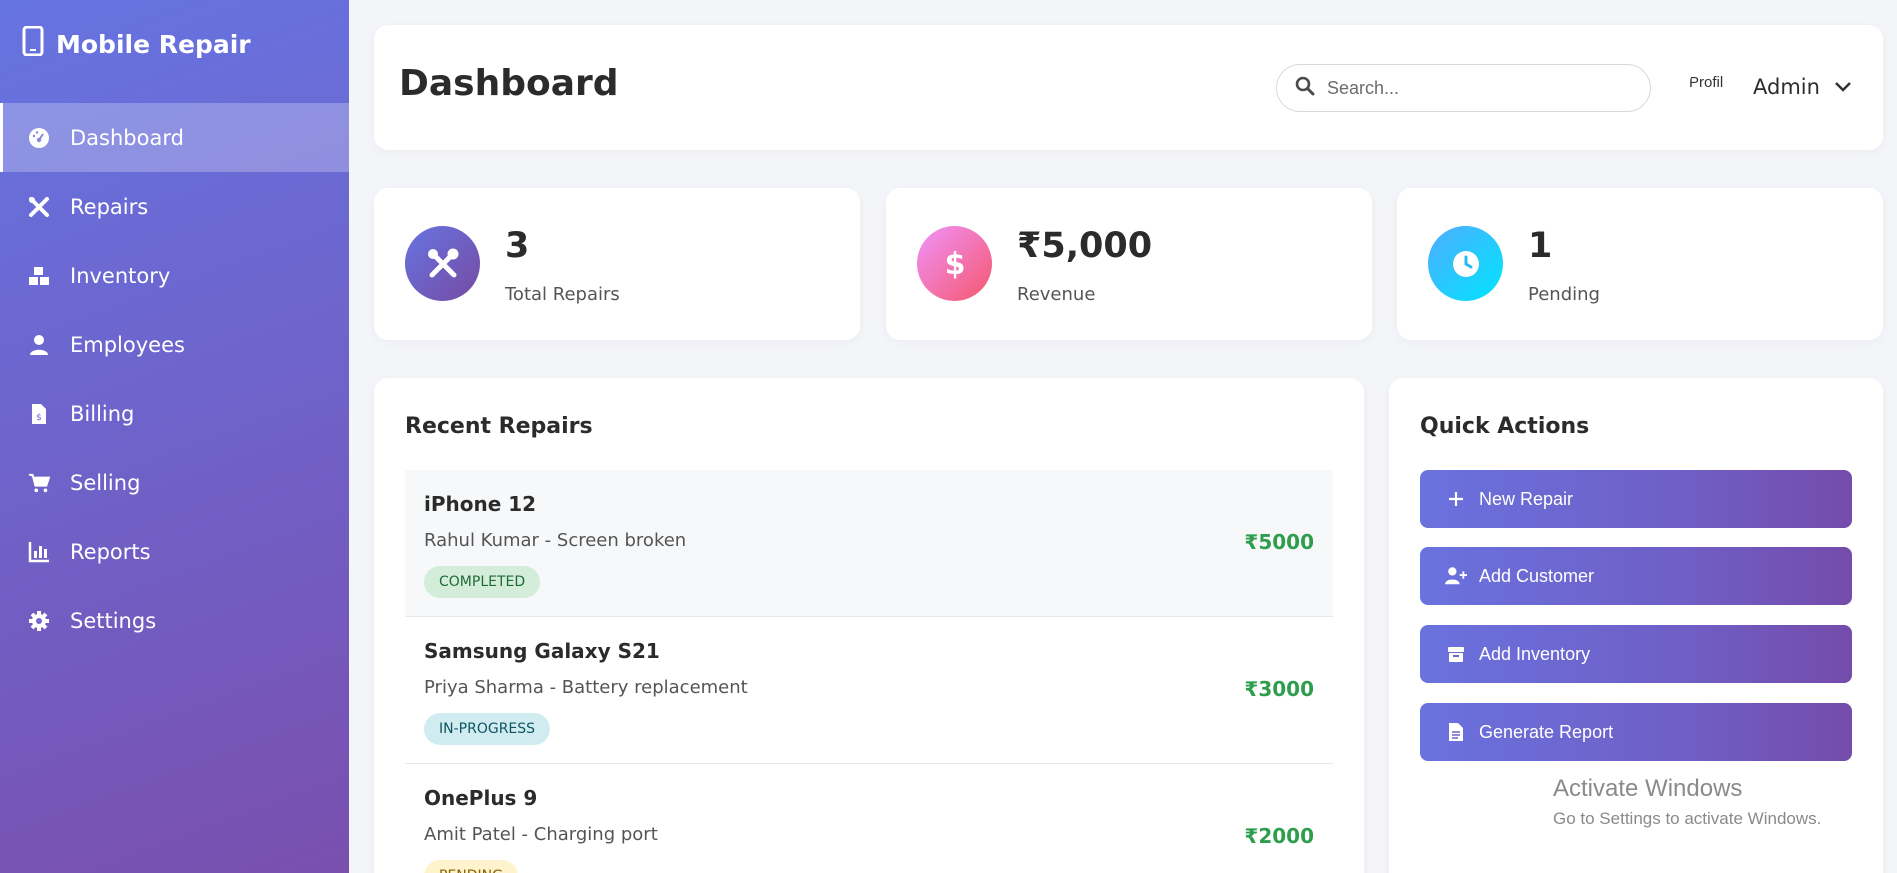 The height and width of the screenshot is (873, 1897). What do you see at coordinates (1456, 732) in the screenshot?
I see `file-icon` at bounding box center [1456, 732].